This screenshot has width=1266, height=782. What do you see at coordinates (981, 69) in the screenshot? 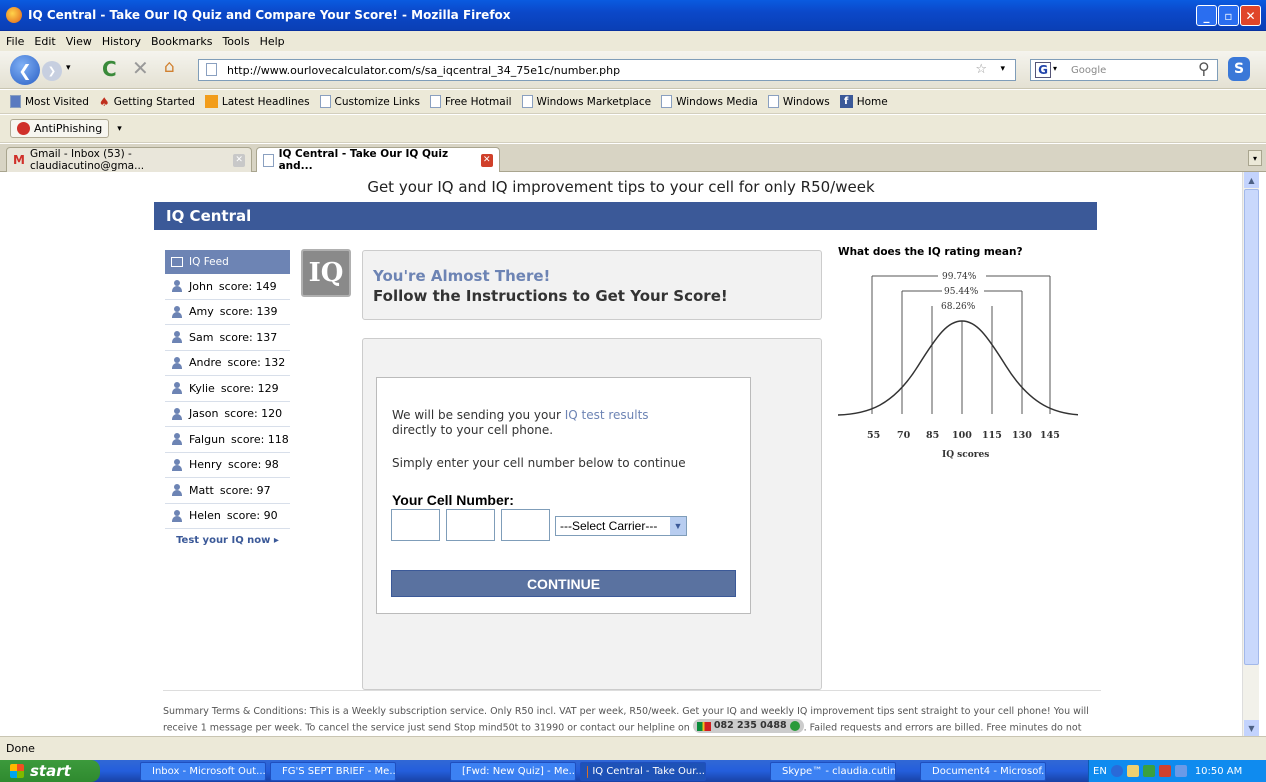
I see `bookmark-star-icon: ☆` at bounding box center [981, 69].